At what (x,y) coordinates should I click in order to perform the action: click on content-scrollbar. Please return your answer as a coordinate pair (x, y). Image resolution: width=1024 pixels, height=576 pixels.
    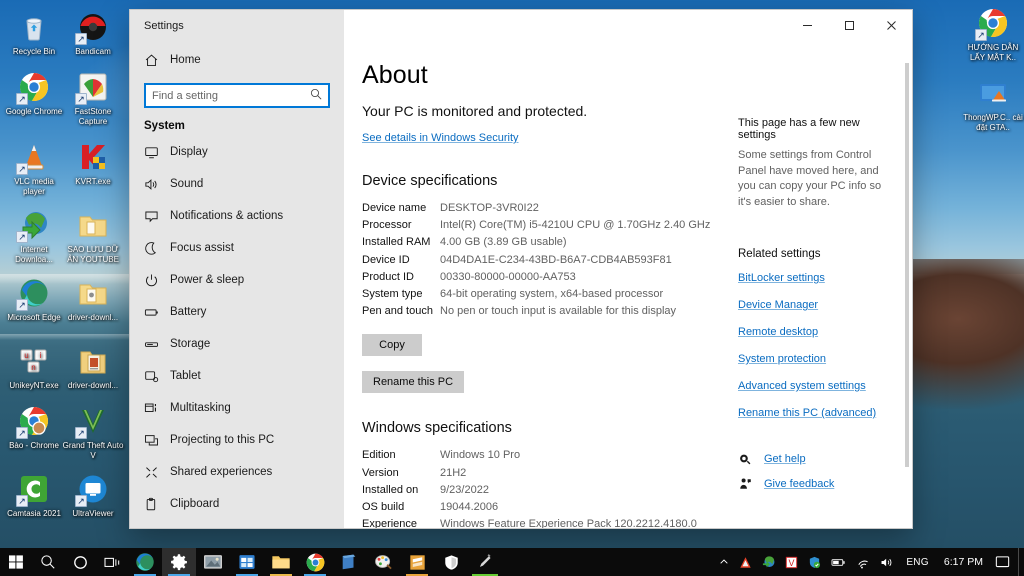
    Looking at the image, I should click on (907, 284).